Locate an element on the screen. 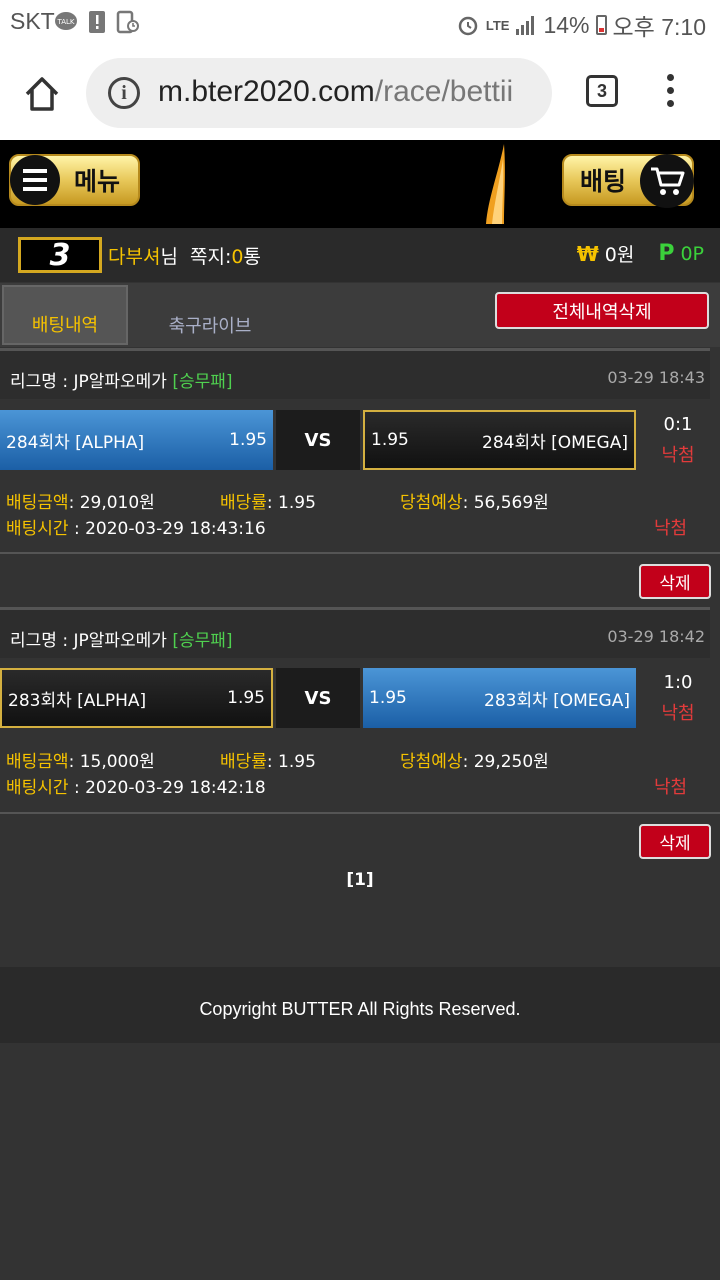 This screenshot has width=720, height=1280. url-text: m.bter2020.com/race/bettii is located at coordinates (335, 92).